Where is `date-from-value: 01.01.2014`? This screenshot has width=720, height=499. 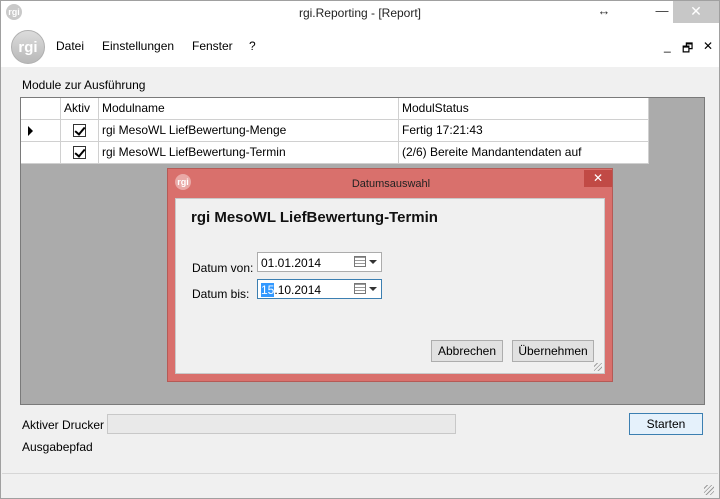 date-from-value: 01.01.2014 is located at coordinates (291, 263).